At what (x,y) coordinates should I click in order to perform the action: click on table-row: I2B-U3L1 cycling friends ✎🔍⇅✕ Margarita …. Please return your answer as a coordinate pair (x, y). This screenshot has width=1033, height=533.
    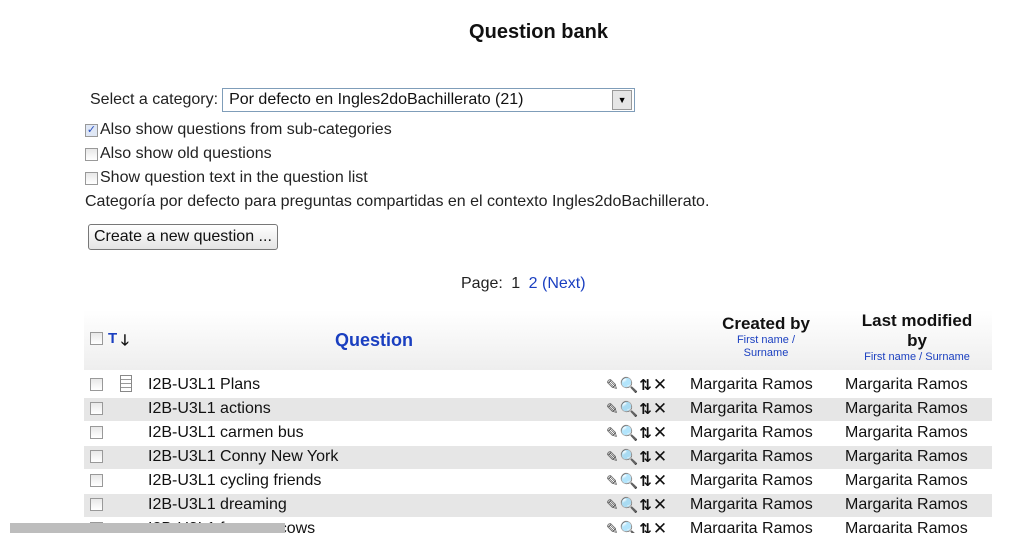
    Looking at the image, I should click on (538, 481).